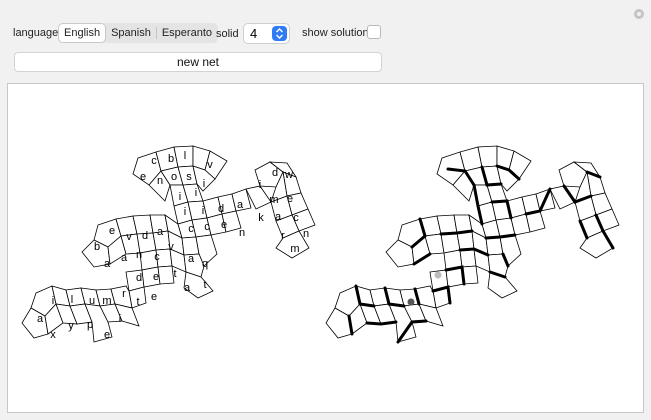 Image resolution: width=651 pixels, height=420 pixels. What do you see at coordinates (189, 177) in the screenshot?
I see `net-letter: s` at bounding box center [189, 177].